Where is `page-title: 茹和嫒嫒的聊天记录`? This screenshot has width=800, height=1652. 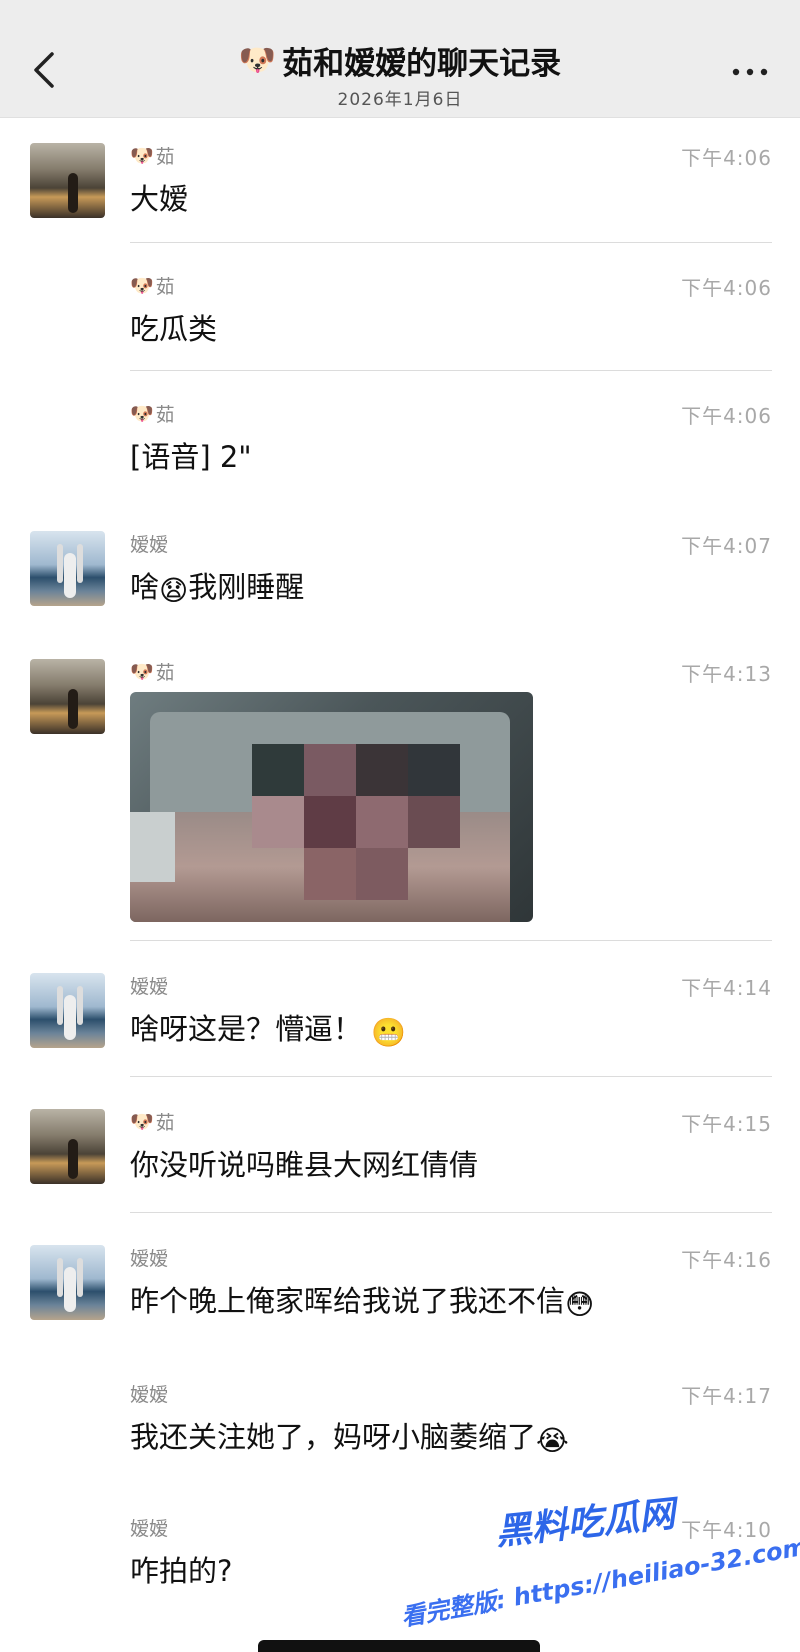
page-title: 茹和嫒嫒的聊天记录 is located at coordinates (422, 64).